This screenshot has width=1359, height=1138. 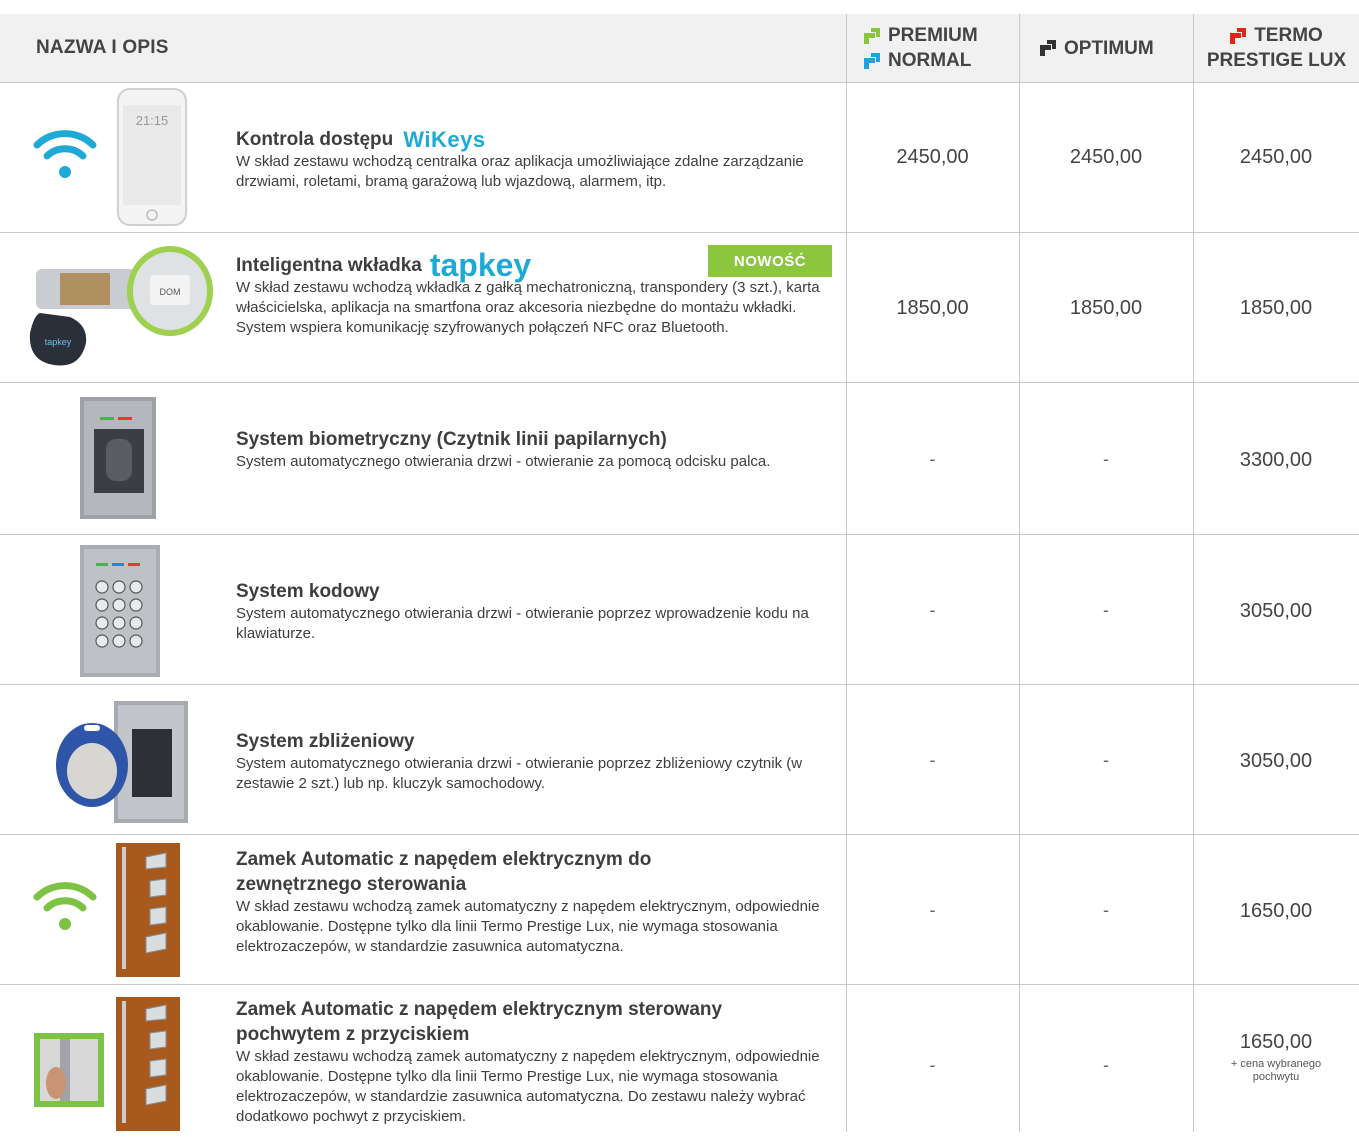 I want to click on row-image: DOM tapkey, so click(x=113, y=308).